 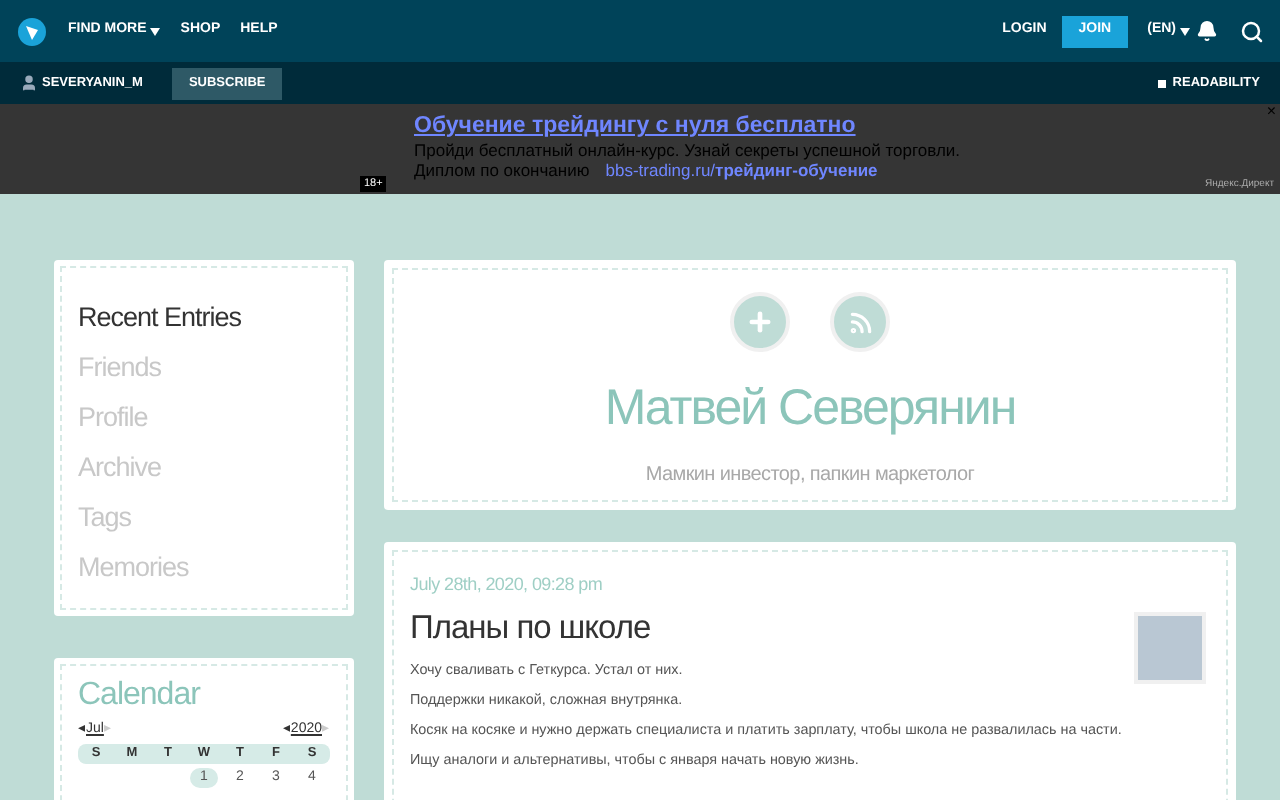 I want to click on profile-tagline: Мамкин инвестор, папкин маркетолог, so click(x=810, y=475).